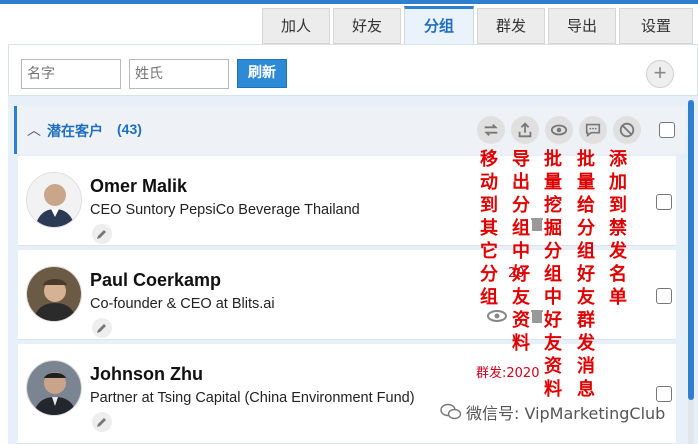 The image size is (698, 444). Describe the element at coordinates (367, 26) in the screenshot. I see `tab-friends: 好友` at that location.